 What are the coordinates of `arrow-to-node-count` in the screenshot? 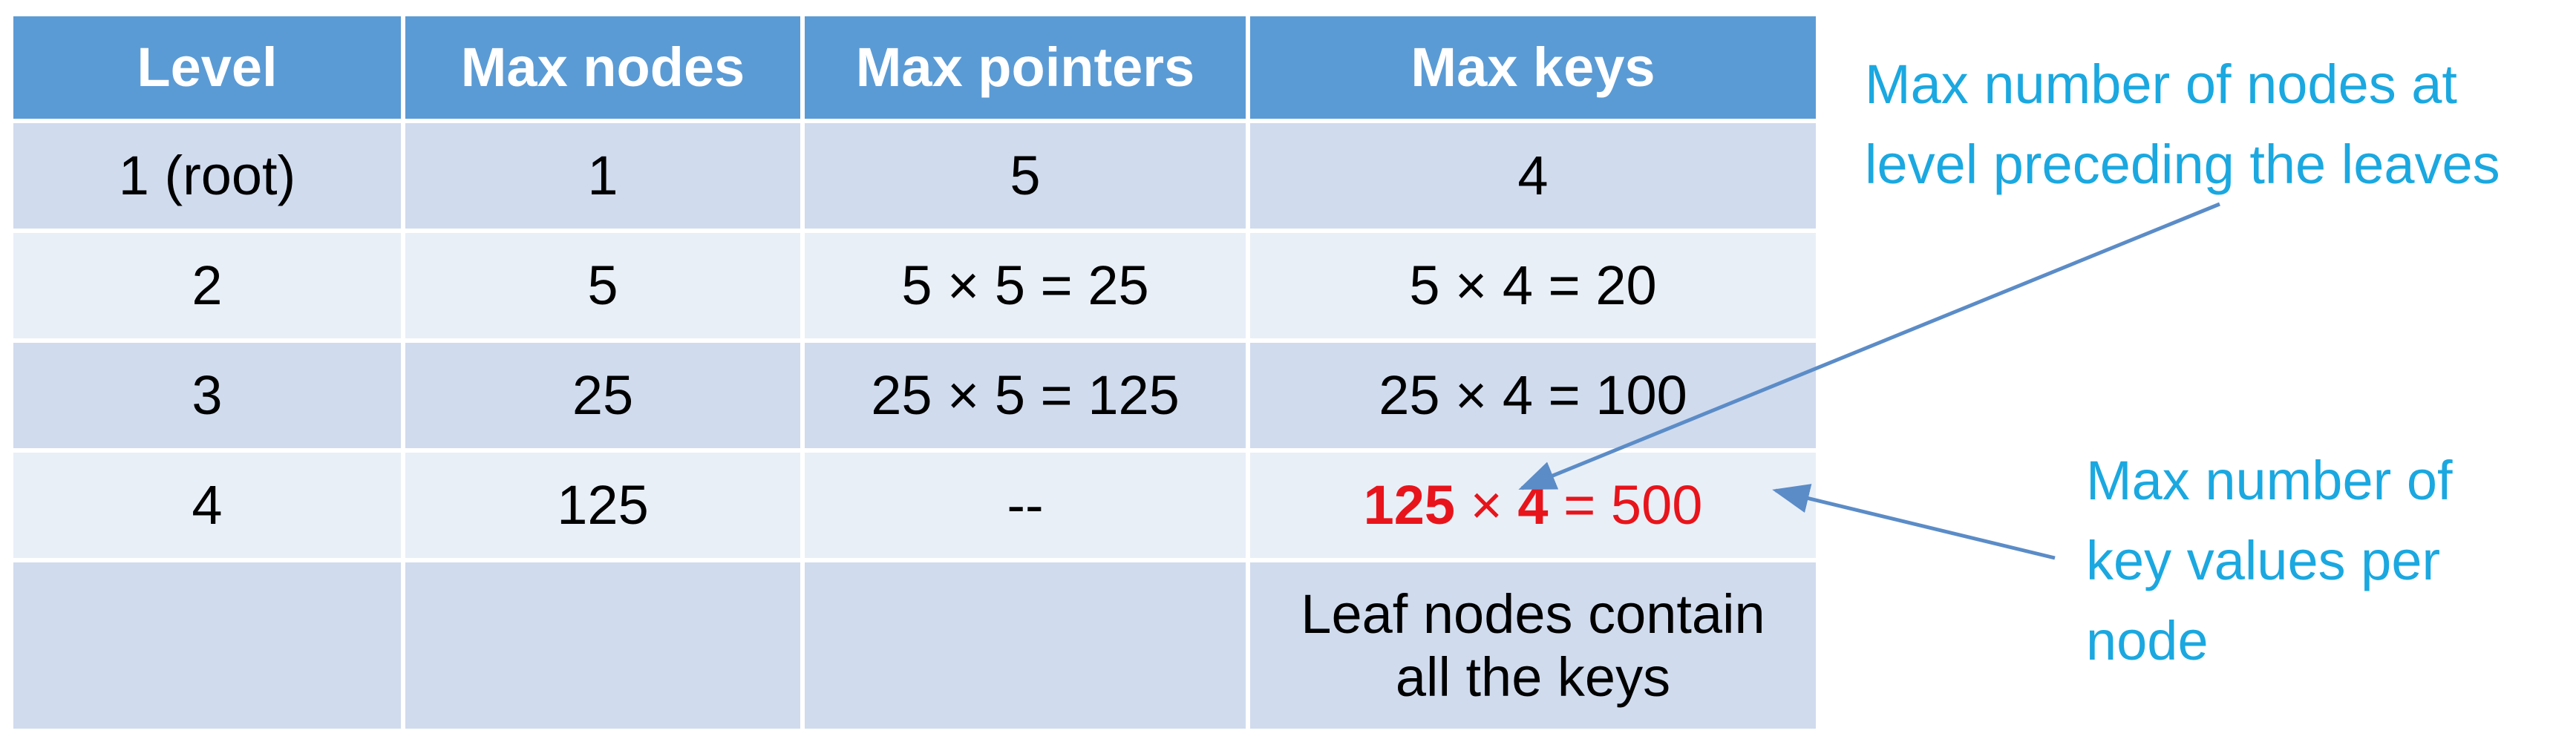 It's located at (1869, 346).